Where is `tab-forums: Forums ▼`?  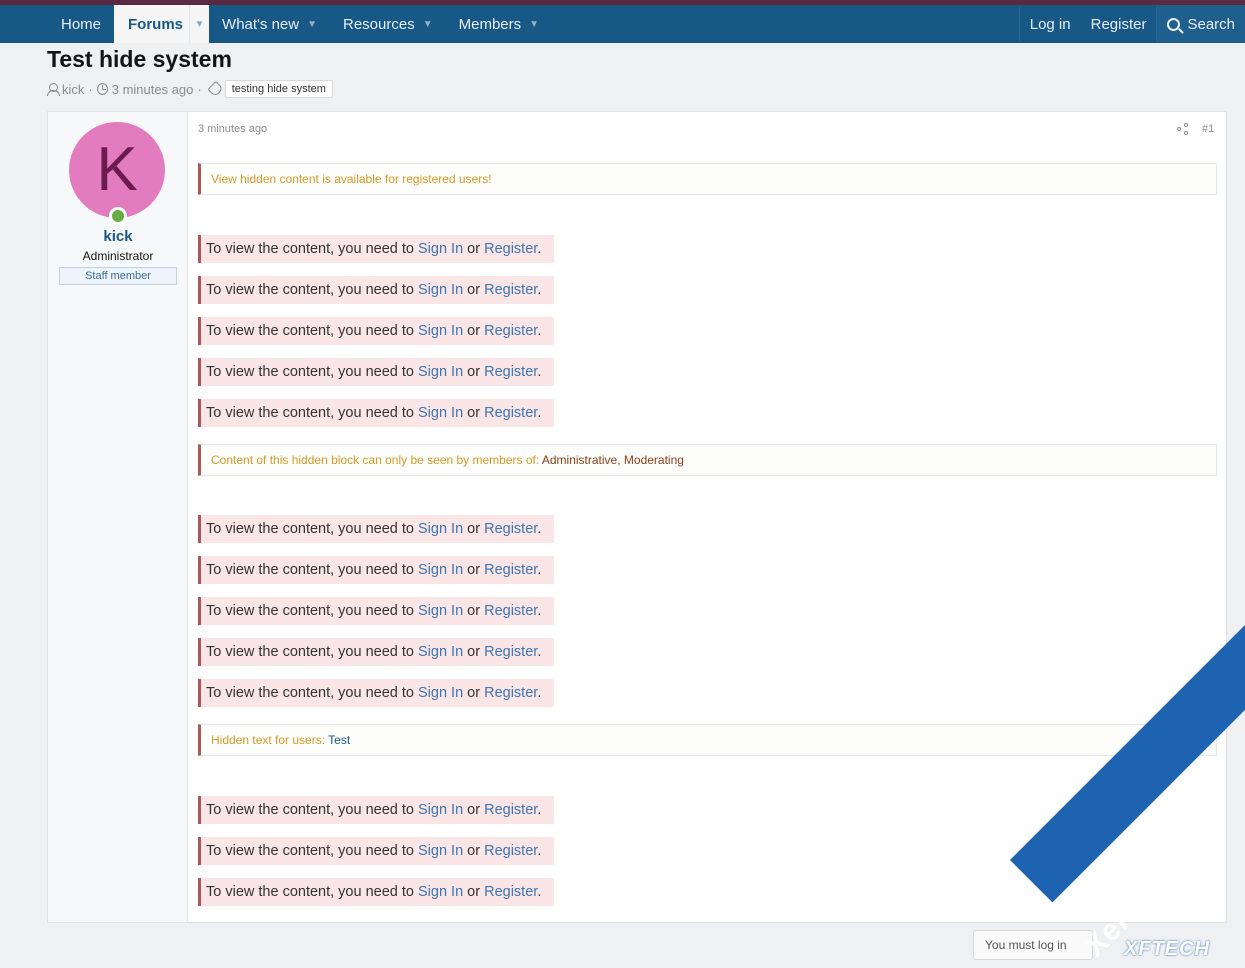 tab-forums: Forums ▼ is located at coordinates (162, 24).